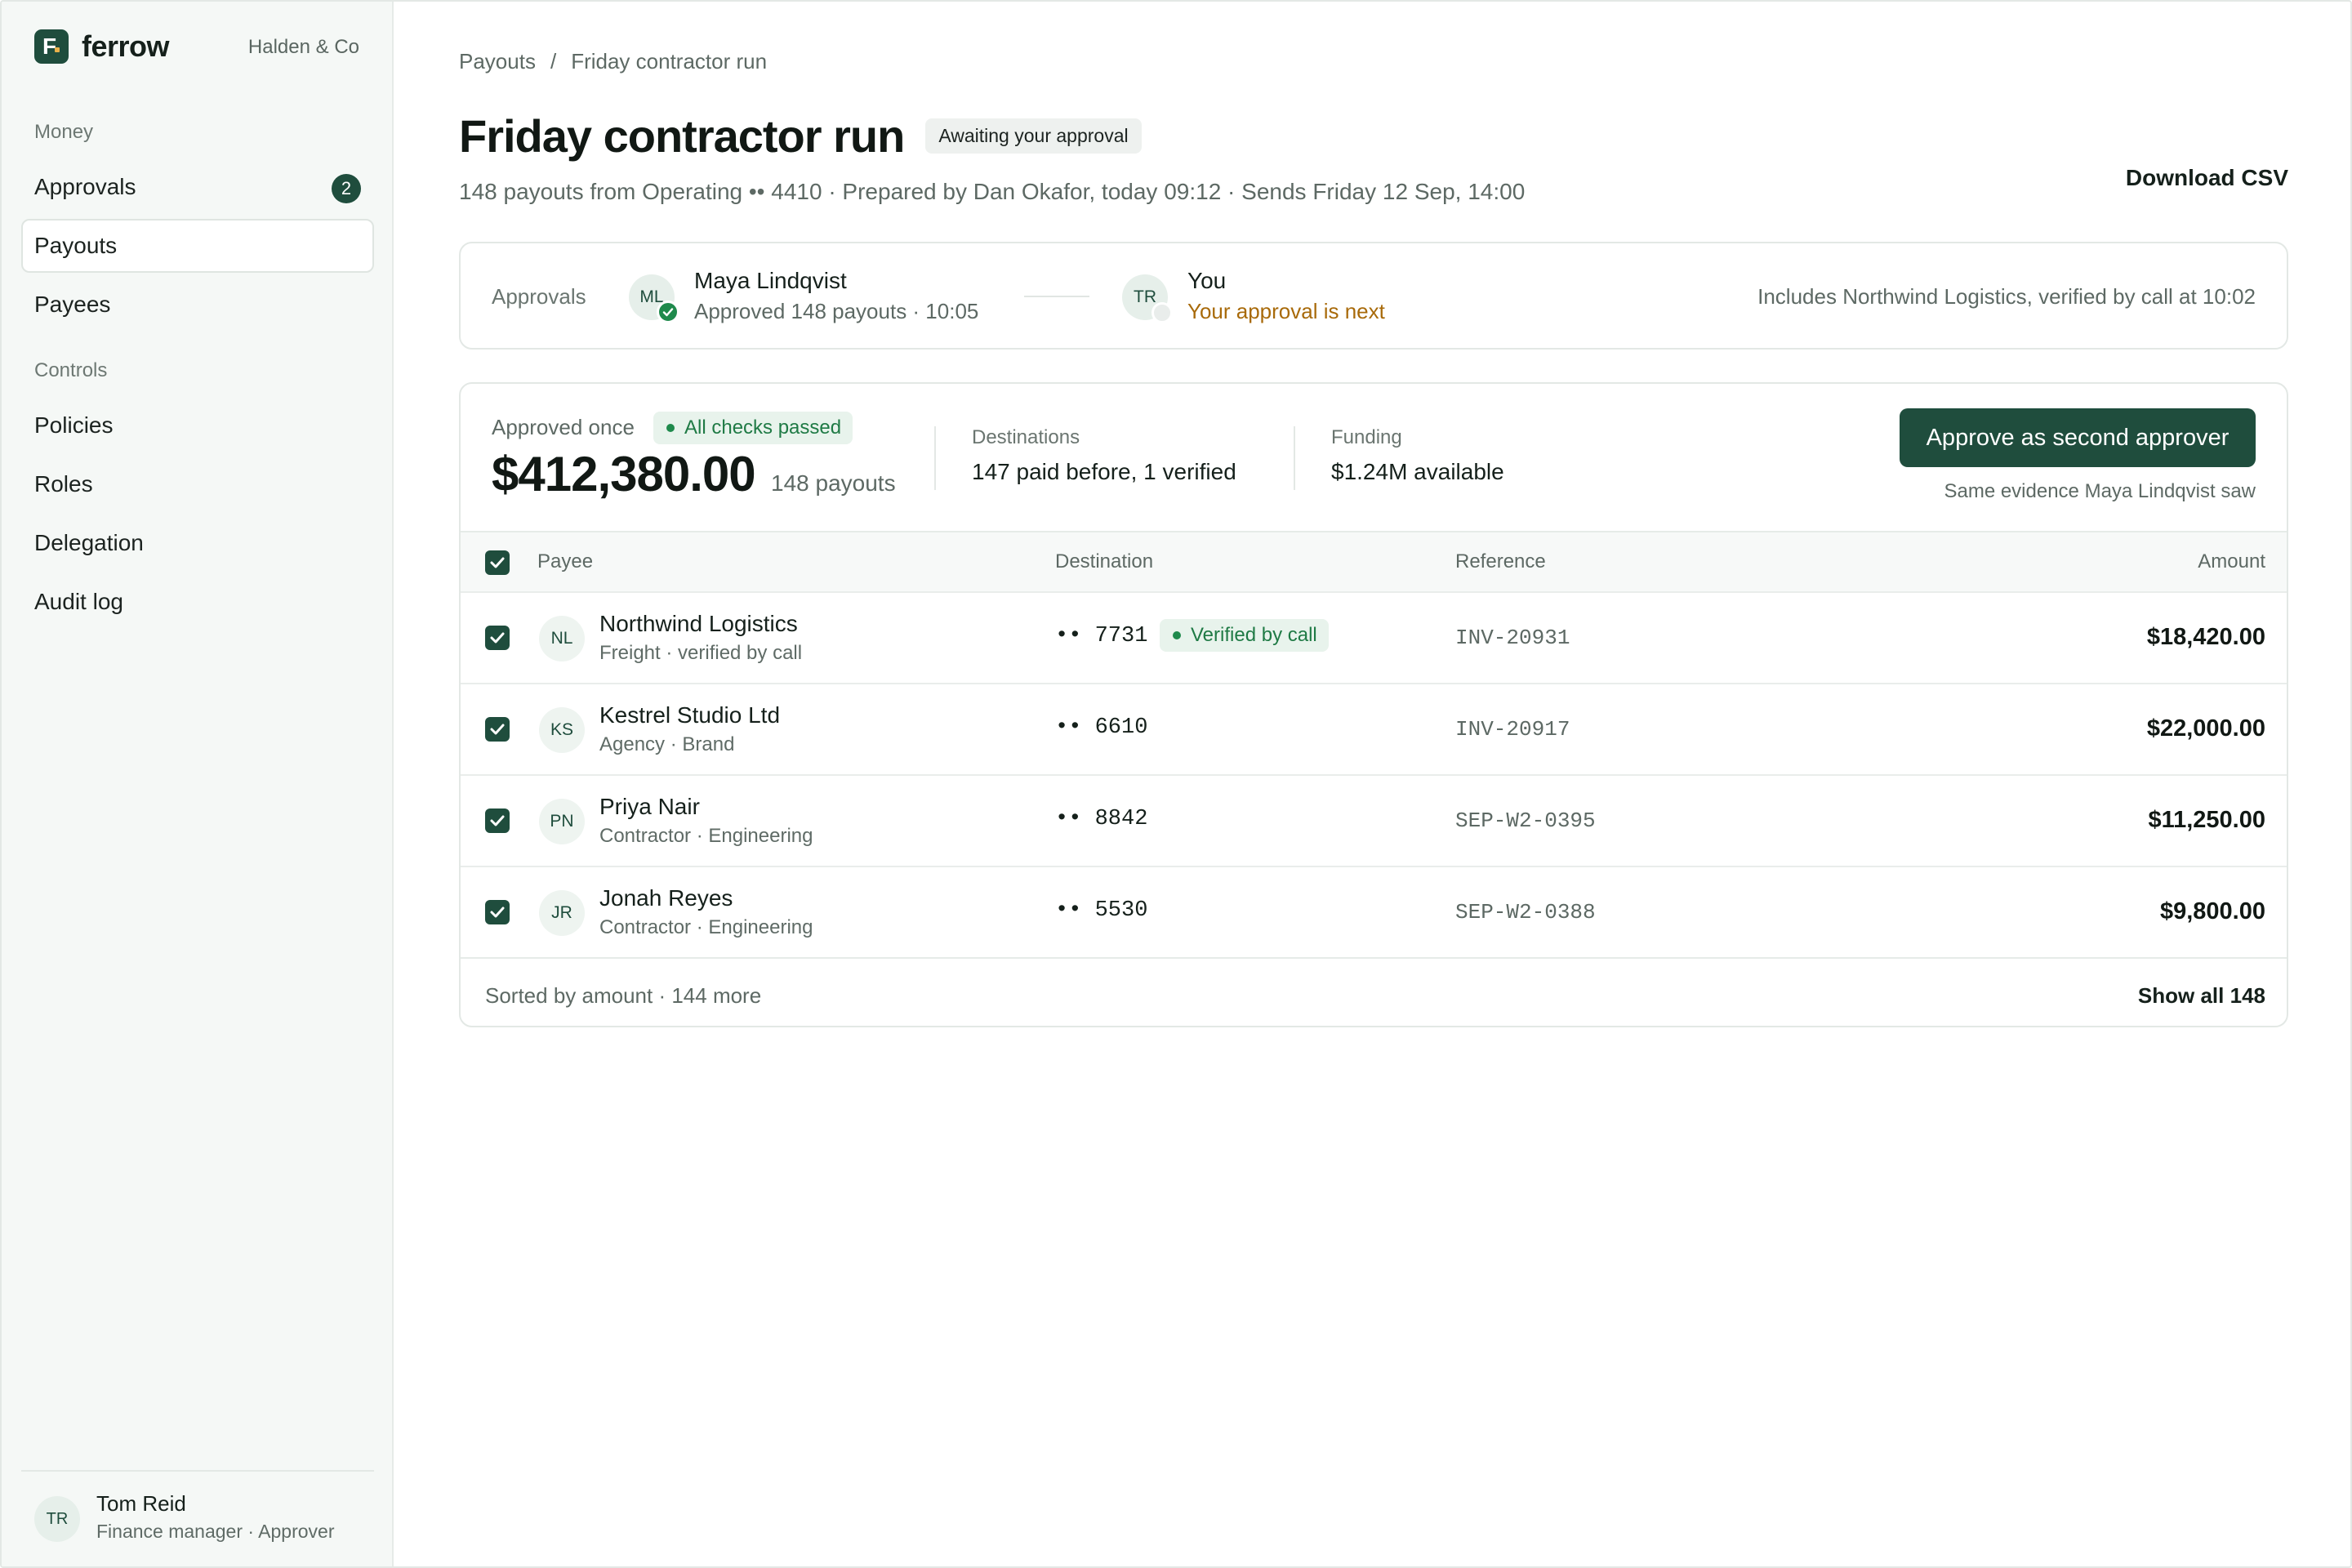 The image size is (2352, 1568). What do you see at coordinates (1104, 561) in the screenshot?
I see `column-header-destination: Destination` at bounding box center [1104, 561].